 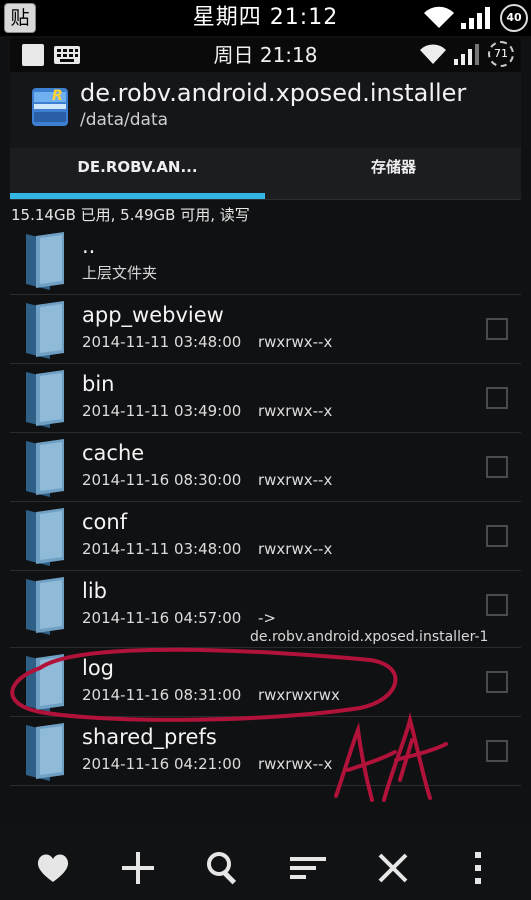 What do you see at coordinates (89, 246) in the screenshot?
I see `file-name: ..` at bounding box center [89, 246].